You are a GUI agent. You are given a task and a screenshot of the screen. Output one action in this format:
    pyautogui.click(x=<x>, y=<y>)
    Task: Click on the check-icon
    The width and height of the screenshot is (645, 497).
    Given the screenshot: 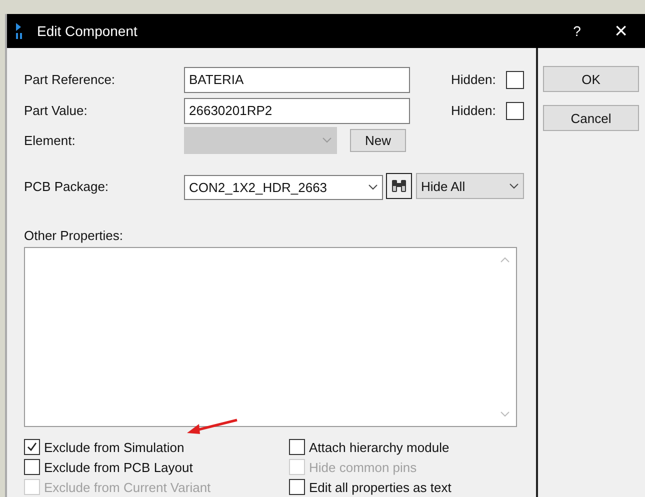 What is the action you would take?
    pyautogui.click(x=32, y=447)
    